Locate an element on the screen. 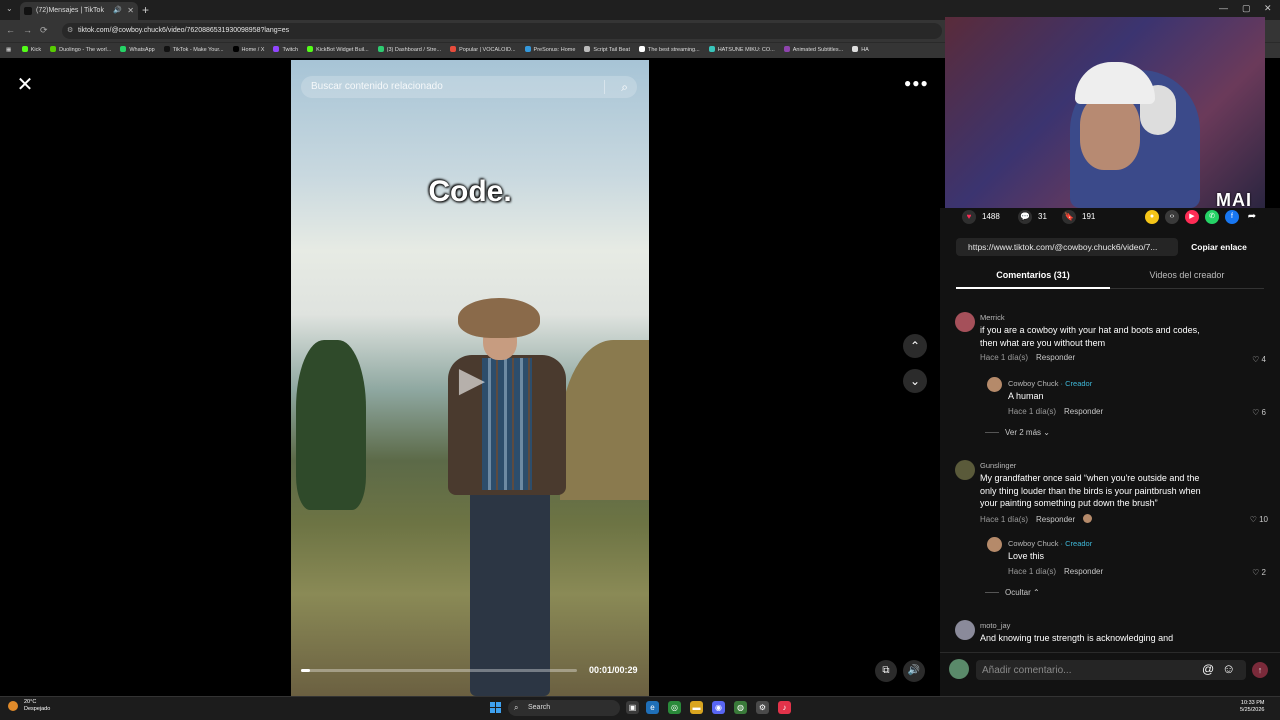  previous-video-button: ⌃ is located at coordinates (915, 346).